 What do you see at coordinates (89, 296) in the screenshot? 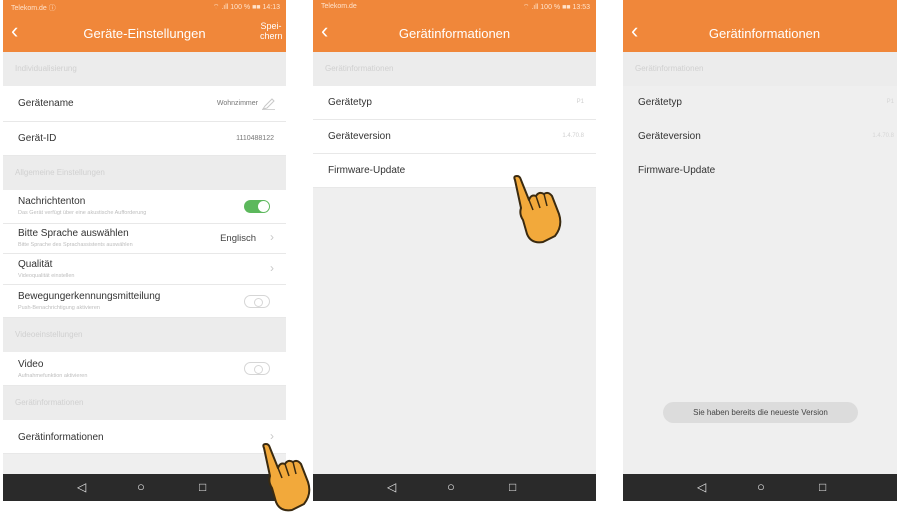
I see `motion-notification-label: Bewegungerkennungsmitteilung` at bounding box center [89, 296].